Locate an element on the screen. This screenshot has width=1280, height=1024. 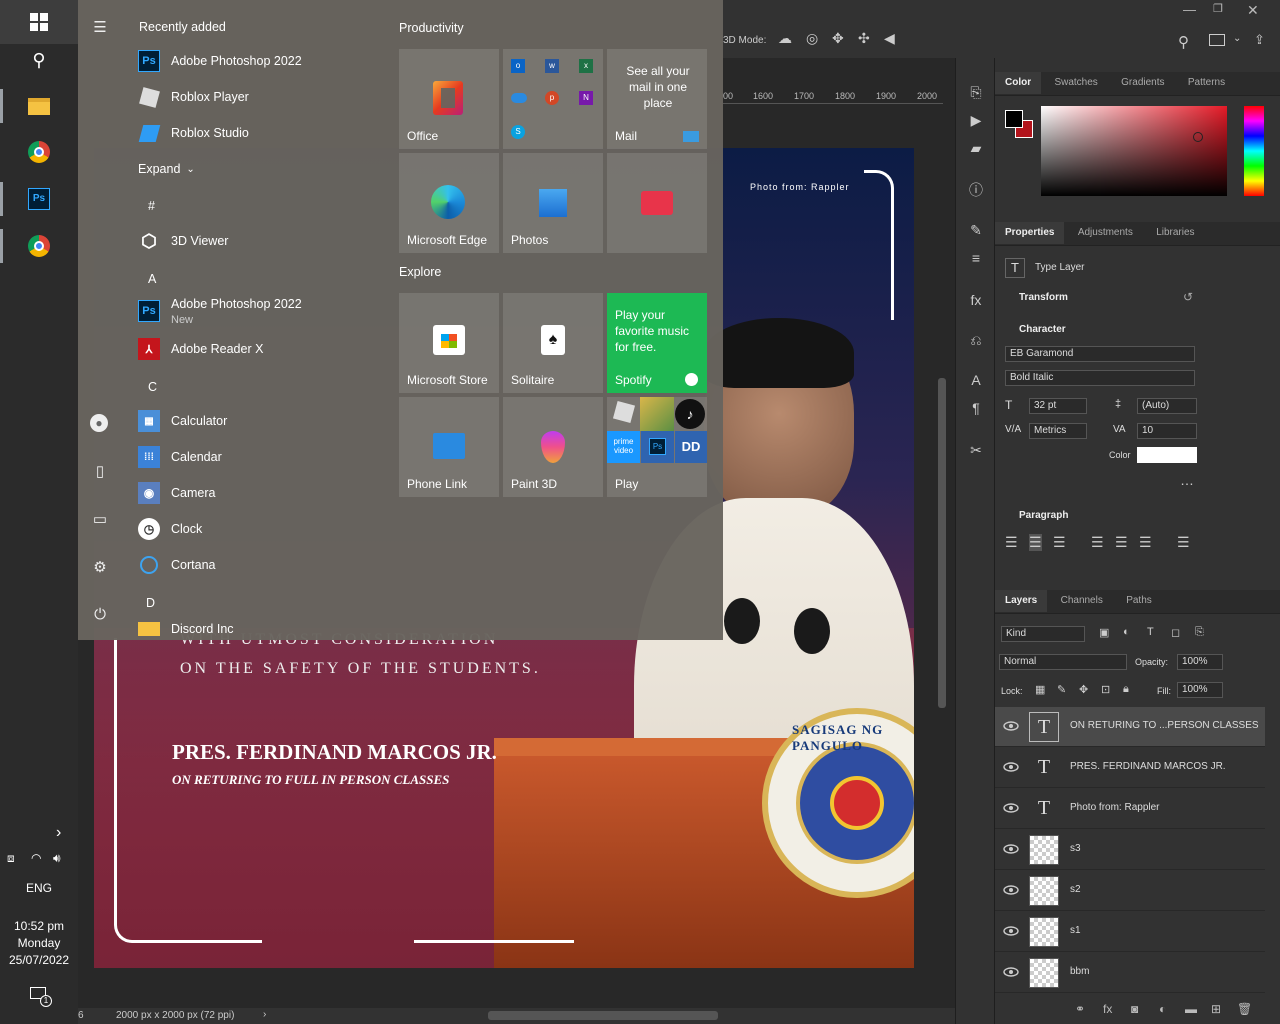
layer-kind-filter: Kind is located at coordinates (1043, 634).